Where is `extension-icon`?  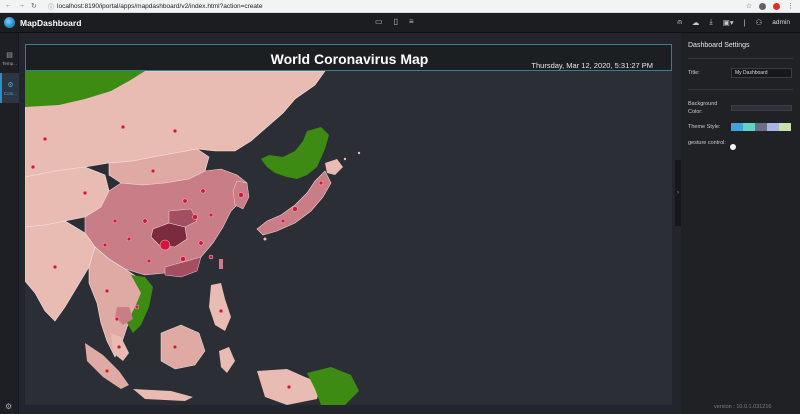 extension-icon is located at coordinates (776, 6).